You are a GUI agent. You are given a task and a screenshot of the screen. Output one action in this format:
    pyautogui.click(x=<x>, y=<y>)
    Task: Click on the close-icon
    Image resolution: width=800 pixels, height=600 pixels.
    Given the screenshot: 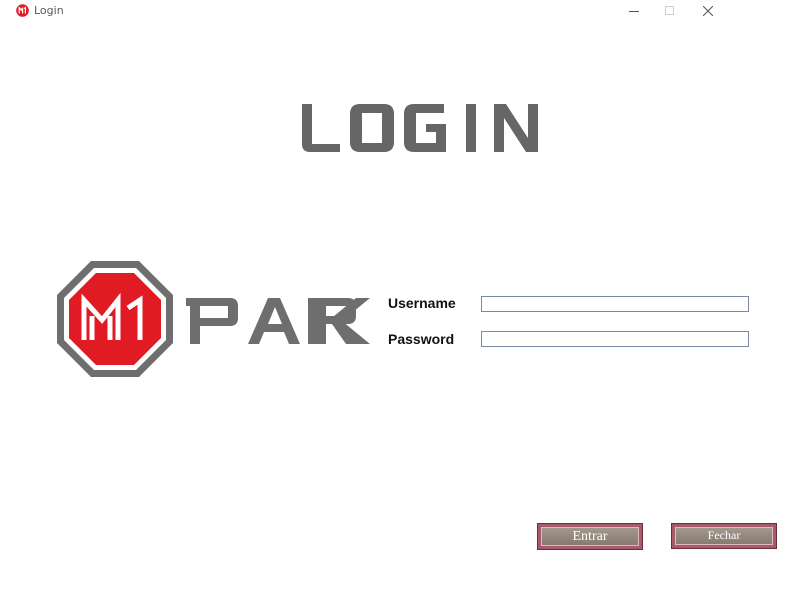 What is the action you would take?
    pyautogui.click(x=708, y=11)
    